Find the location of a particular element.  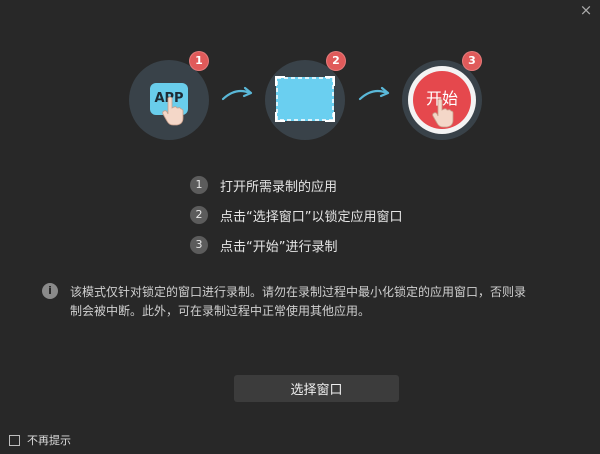

dont-show-label: 不再提示 is located at coordinates (49, 440).